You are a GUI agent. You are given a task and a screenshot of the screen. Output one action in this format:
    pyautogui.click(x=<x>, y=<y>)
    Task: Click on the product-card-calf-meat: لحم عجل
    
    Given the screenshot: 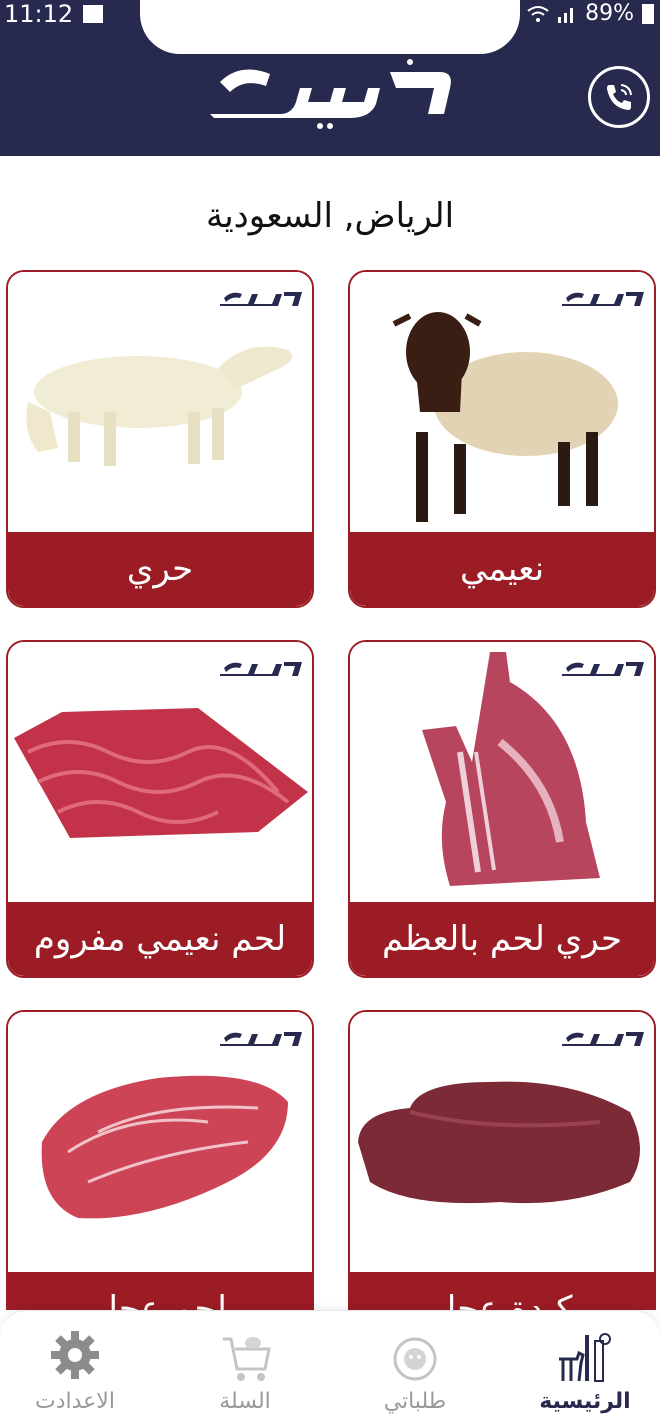 What is the action you would take?
    pyautogui.click(x=160, y=1160)
    